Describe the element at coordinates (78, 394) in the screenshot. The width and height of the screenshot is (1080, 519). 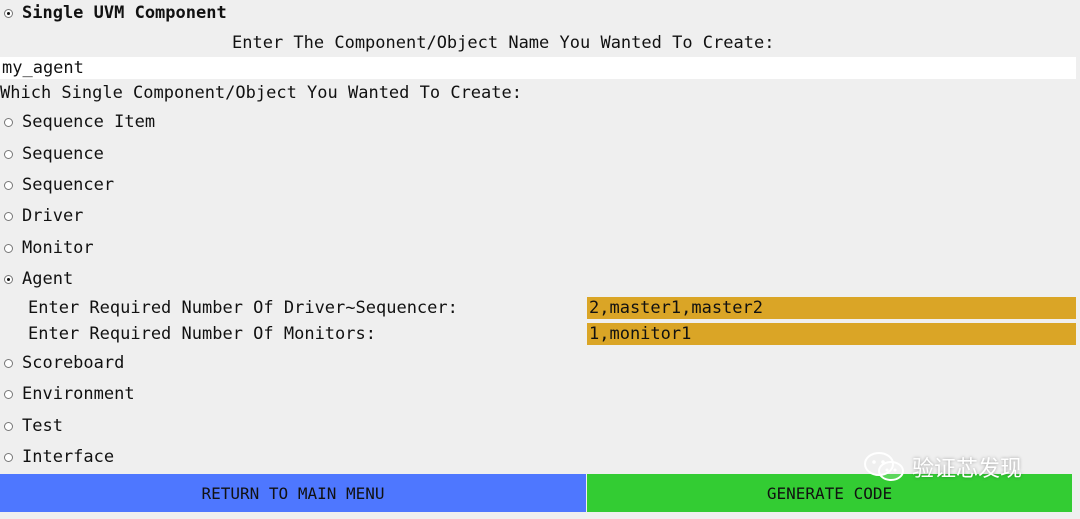
I see `option-label: Environment` at that location.